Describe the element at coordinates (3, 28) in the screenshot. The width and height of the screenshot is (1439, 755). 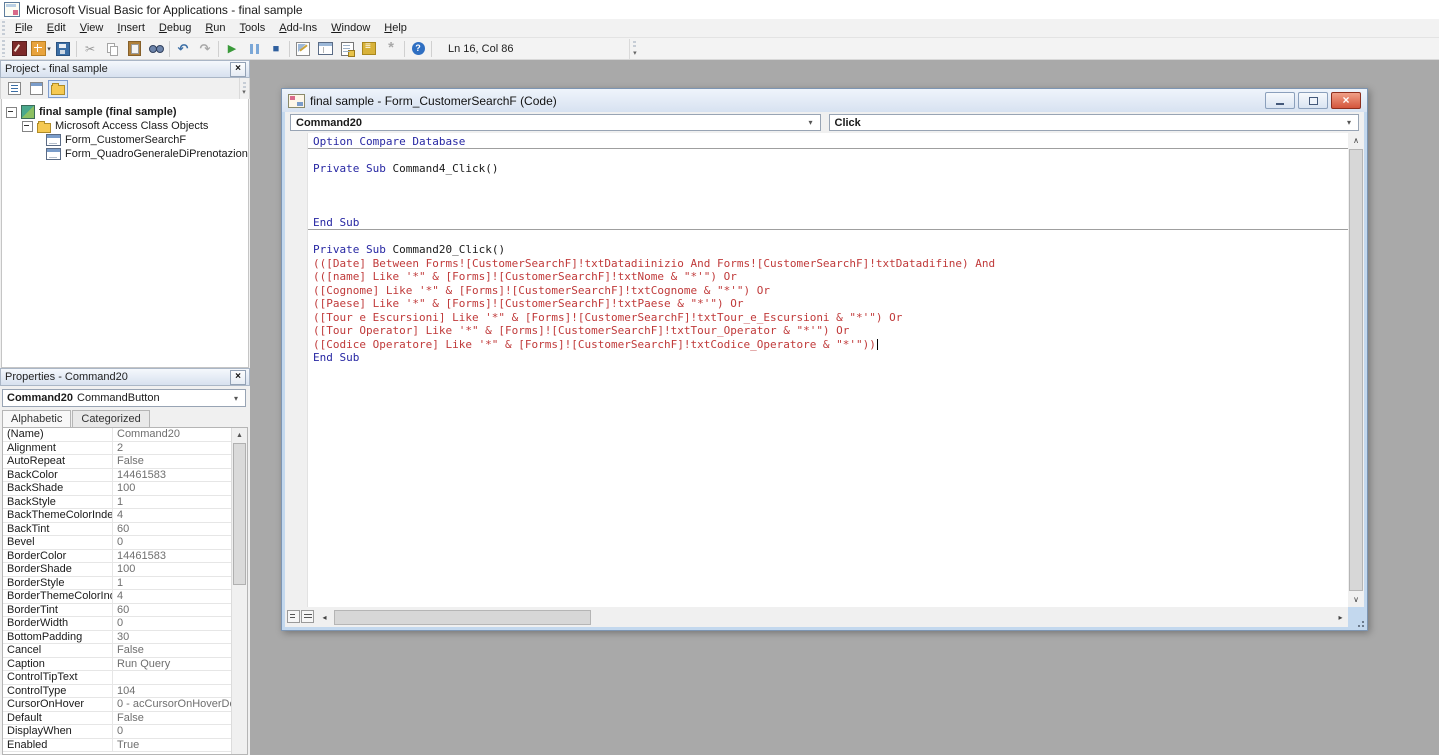
I see `menu-drag-handle-icon` at that location.